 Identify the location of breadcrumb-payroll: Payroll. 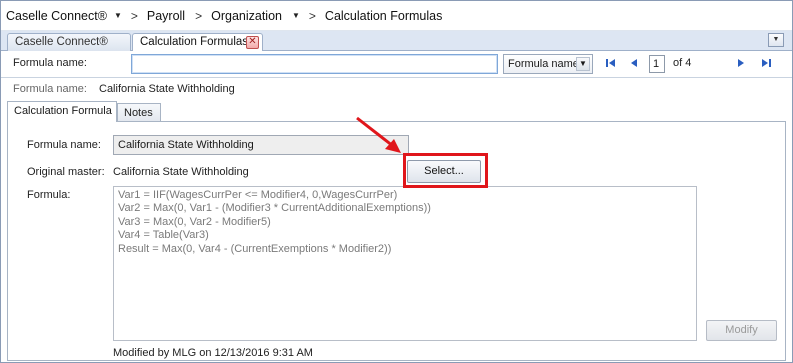
(166, 16).